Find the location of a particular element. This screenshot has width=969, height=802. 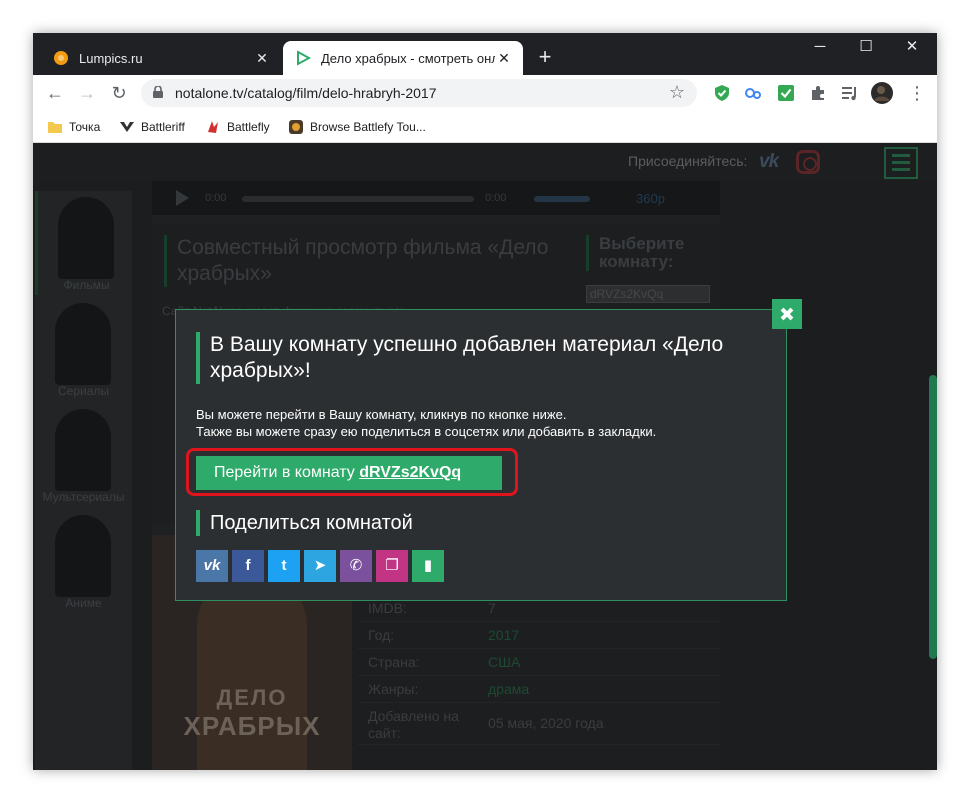

info-row-country: Страна: США is located at coordinates (539, 662).